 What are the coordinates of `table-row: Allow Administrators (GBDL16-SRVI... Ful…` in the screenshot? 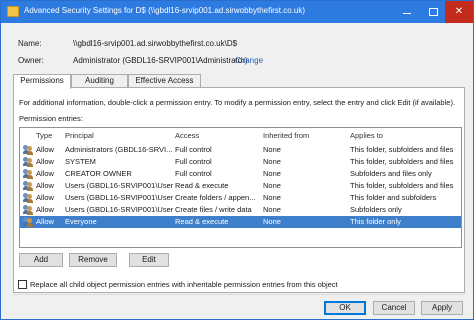 It's located at (240, 150).